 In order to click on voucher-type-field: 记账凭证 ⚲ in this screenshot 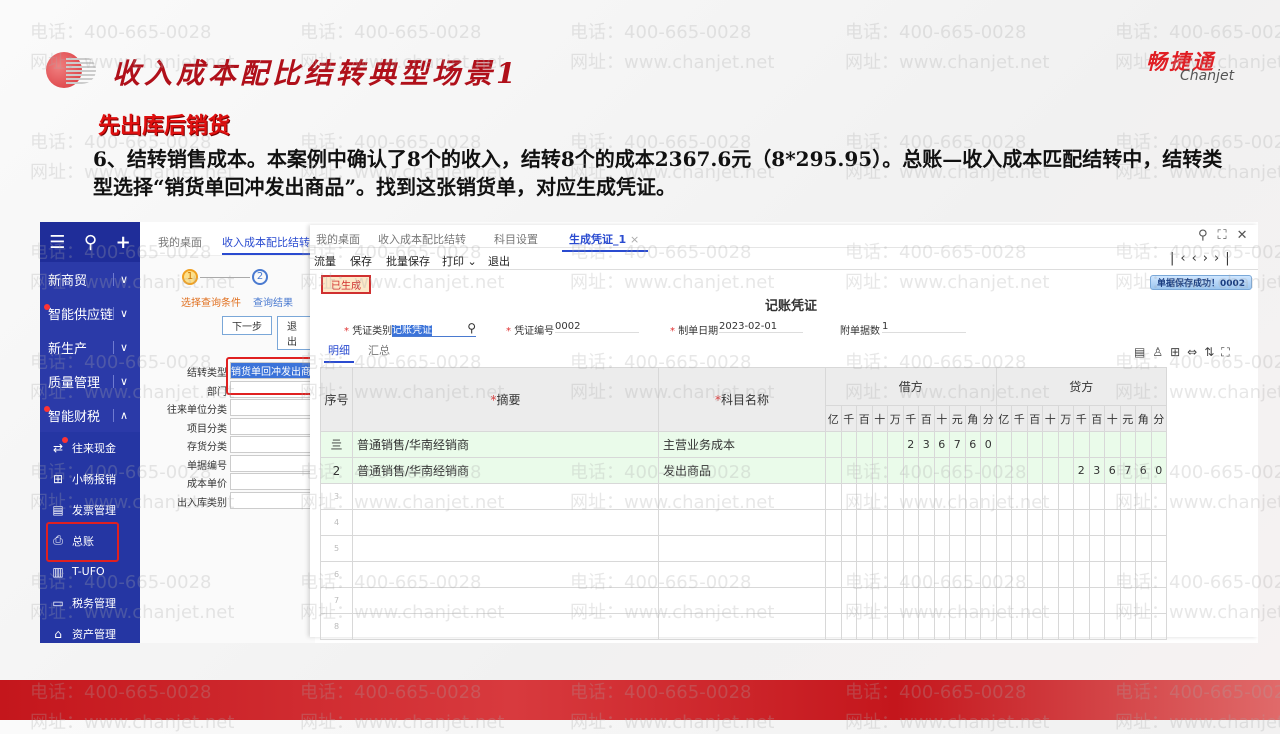, I will do `click(434, 329)`.